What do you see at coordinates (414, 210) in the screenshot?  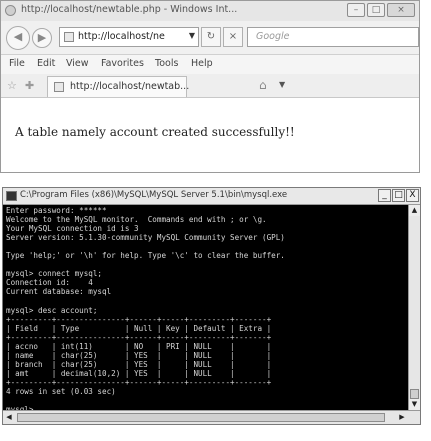 I see `scroll-up-icon: ▲` at bounding box center [414, 210].